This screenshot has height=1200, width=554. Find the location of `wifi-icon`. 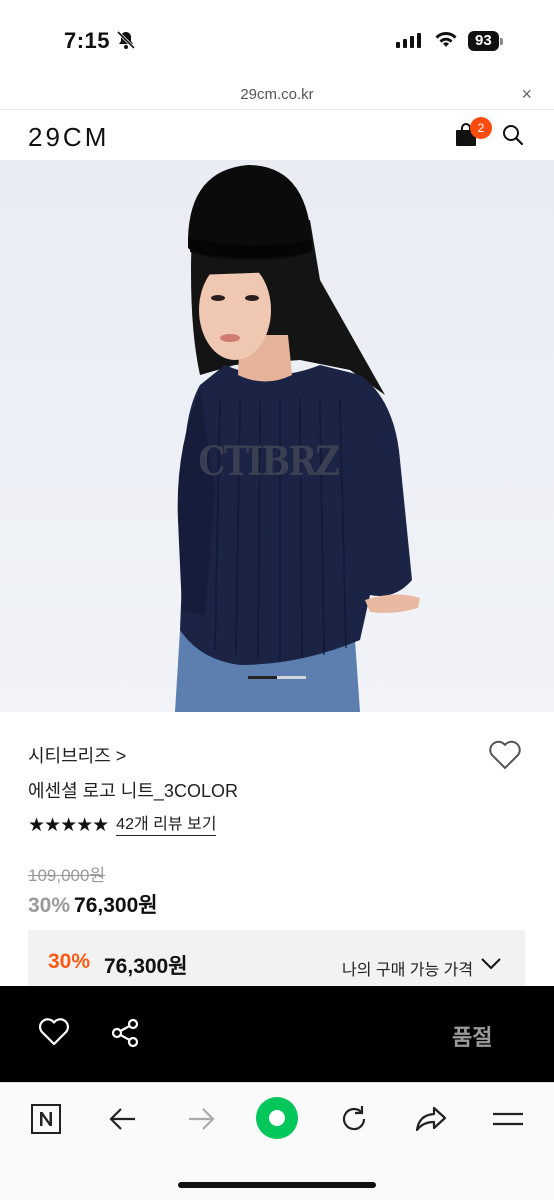

wifi-icon is located at coordinates (446, 39).